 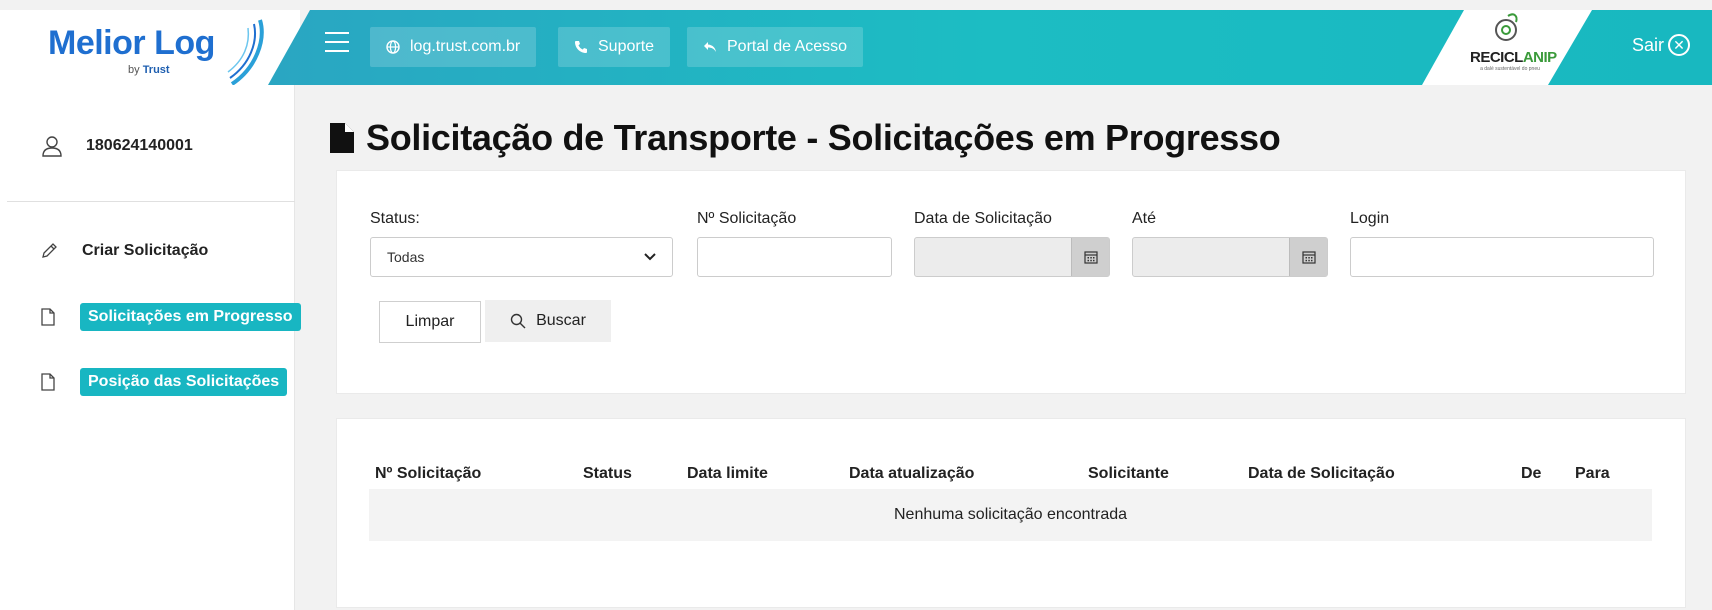 What do you see at coordinates (1510, 69) in the screenshot?
I see `partner-tagline: a dalé sustentável do pneu` at bounding box center [1510, 69].